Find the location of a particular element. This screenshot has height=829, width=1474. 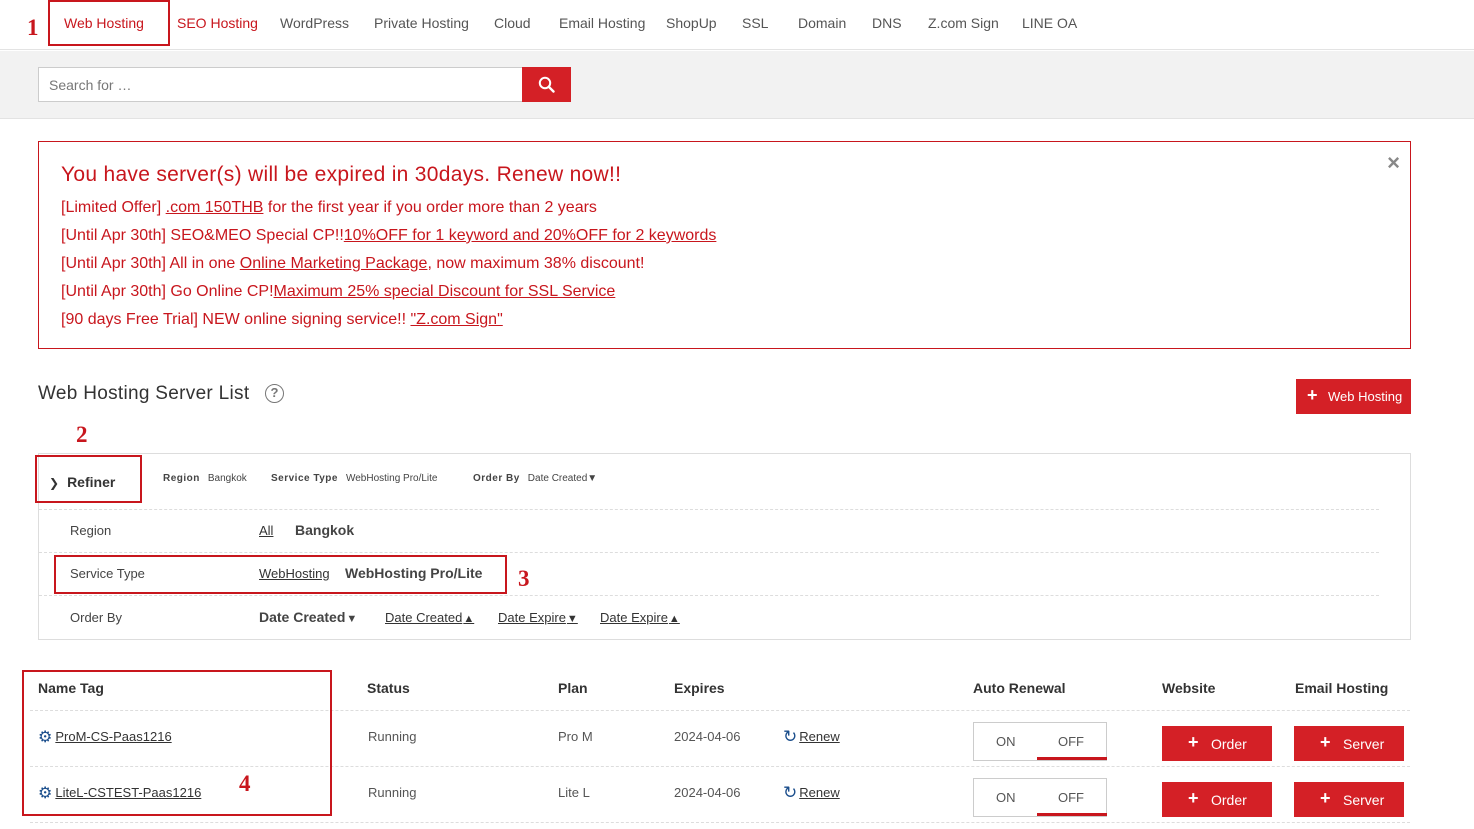

search-button is located at coordinates (546, 84).